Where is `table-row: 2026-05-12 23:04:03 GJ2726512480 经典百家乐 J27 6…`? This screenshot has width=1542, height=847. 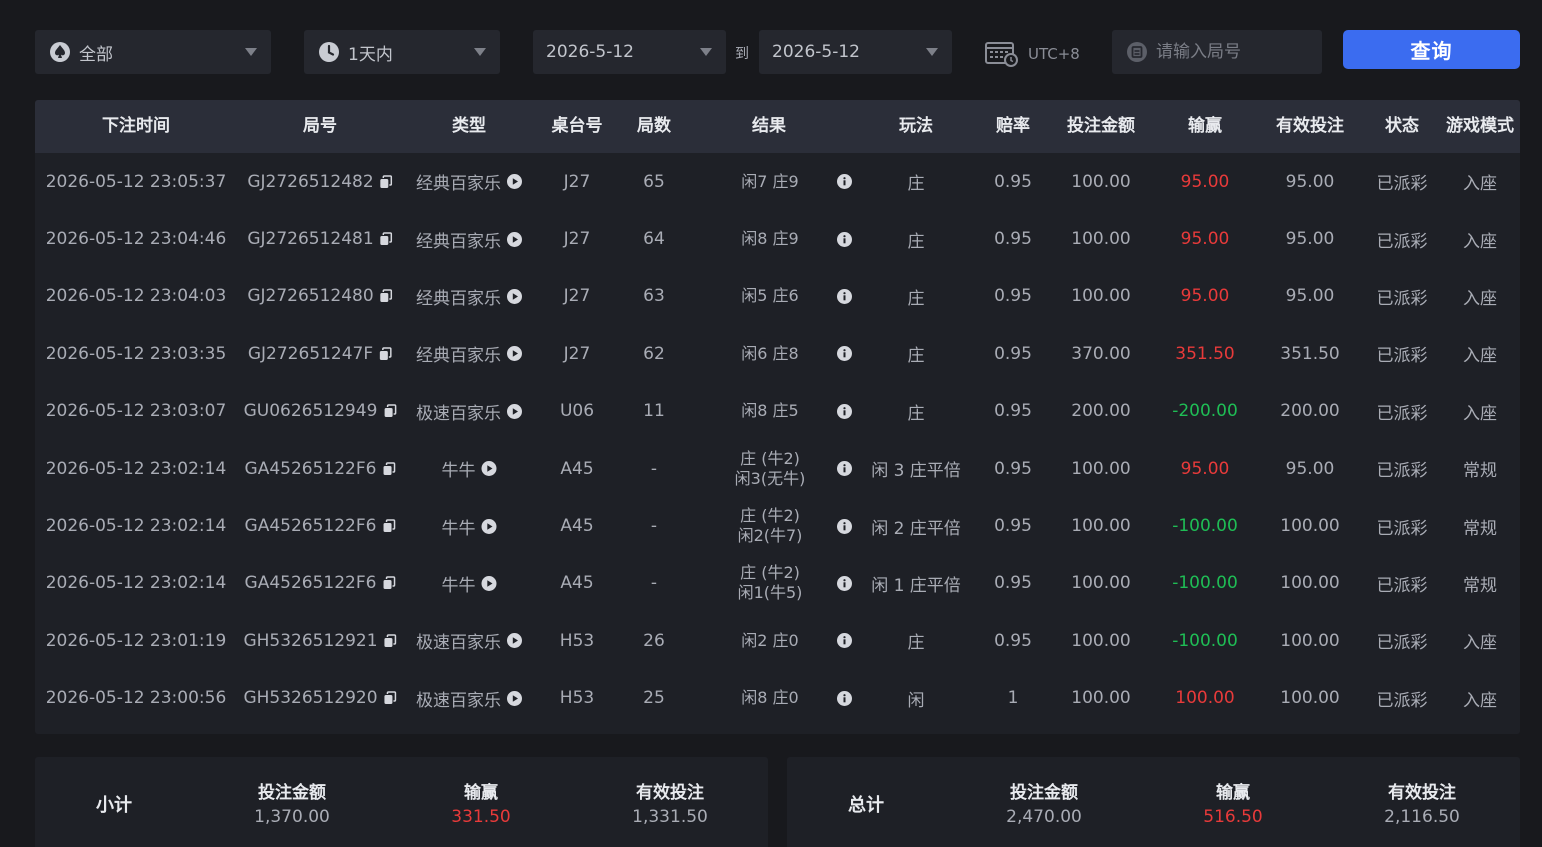 table-row: 2026-05-12 23:04:03 GJ2726512480 经典百家乐 J27 6… is located at coordinates (777, 296).